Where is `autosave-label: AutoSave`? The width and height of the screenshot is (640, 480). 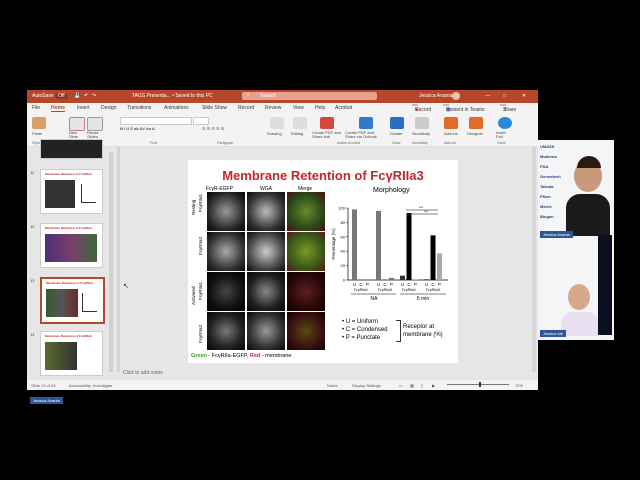 autosave-label: AutoSave is located at coordinates (43, 96).